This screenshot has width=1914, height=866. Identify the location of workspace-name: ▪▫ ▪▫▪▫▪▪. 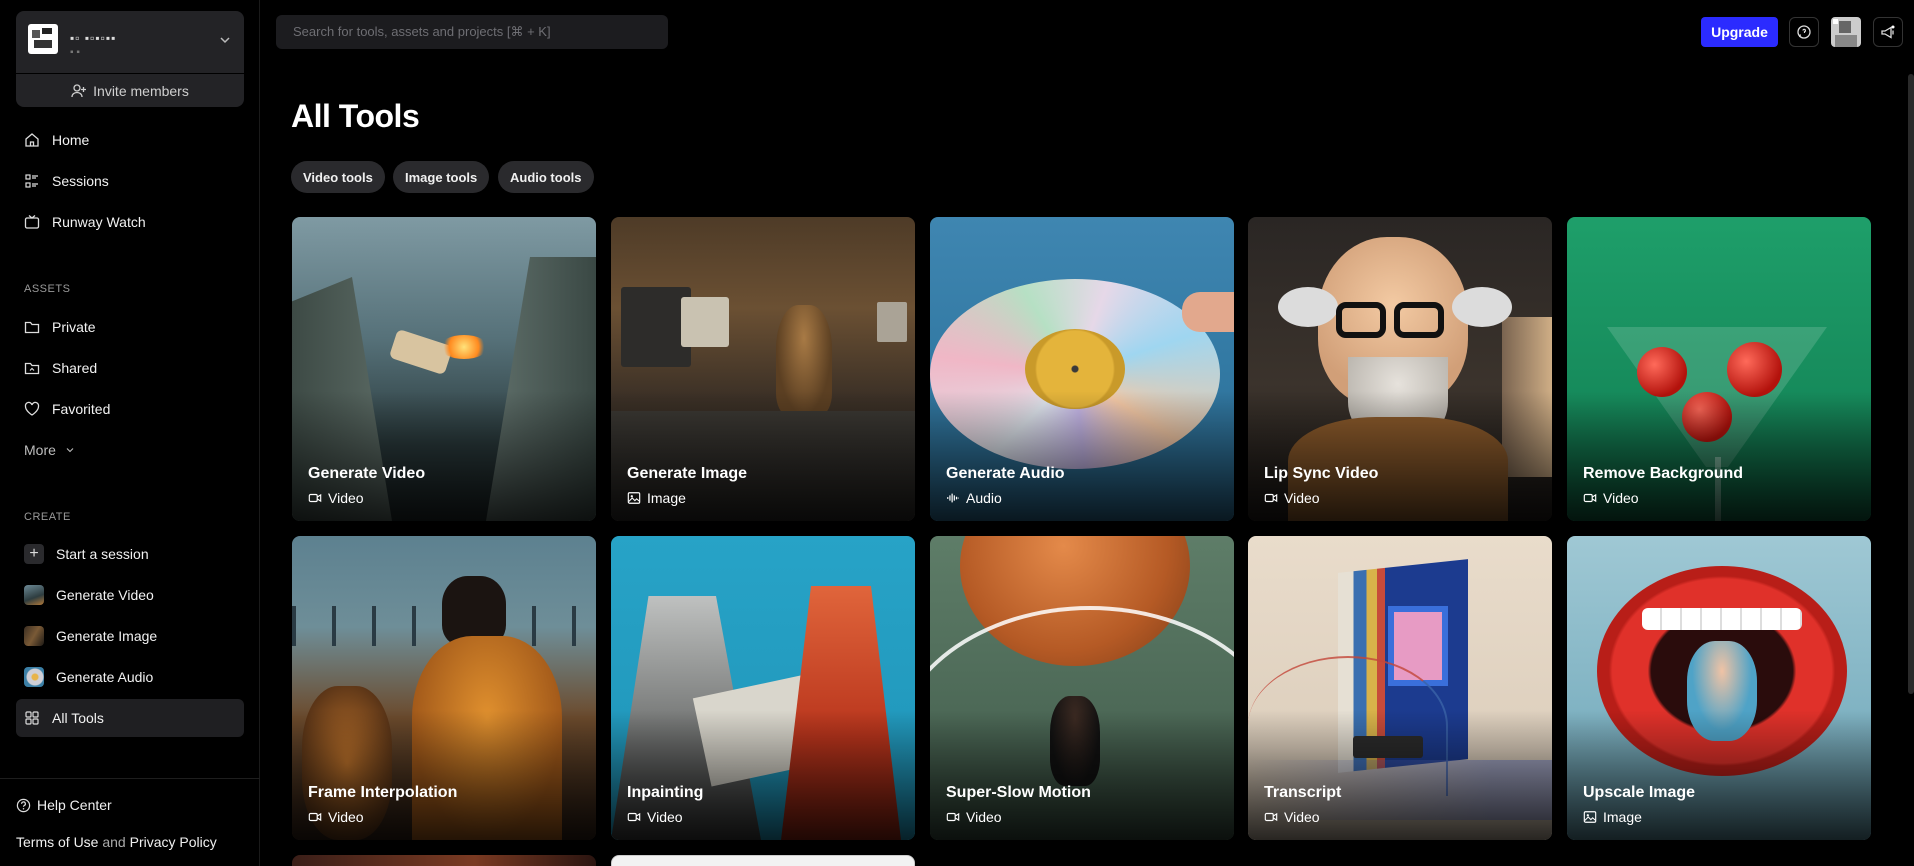
(93, 38).